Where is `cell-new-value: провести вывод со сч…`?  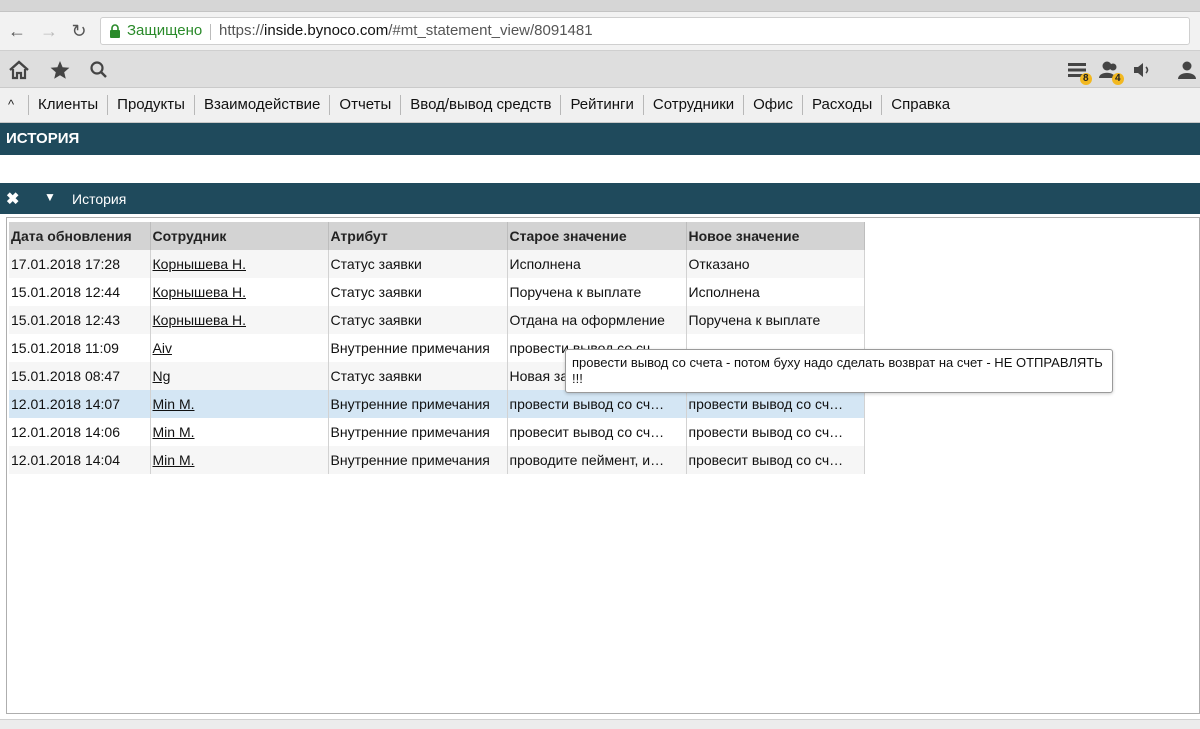
cell-new-value: провести вывод со сч… is located at coordinates (775, 432).